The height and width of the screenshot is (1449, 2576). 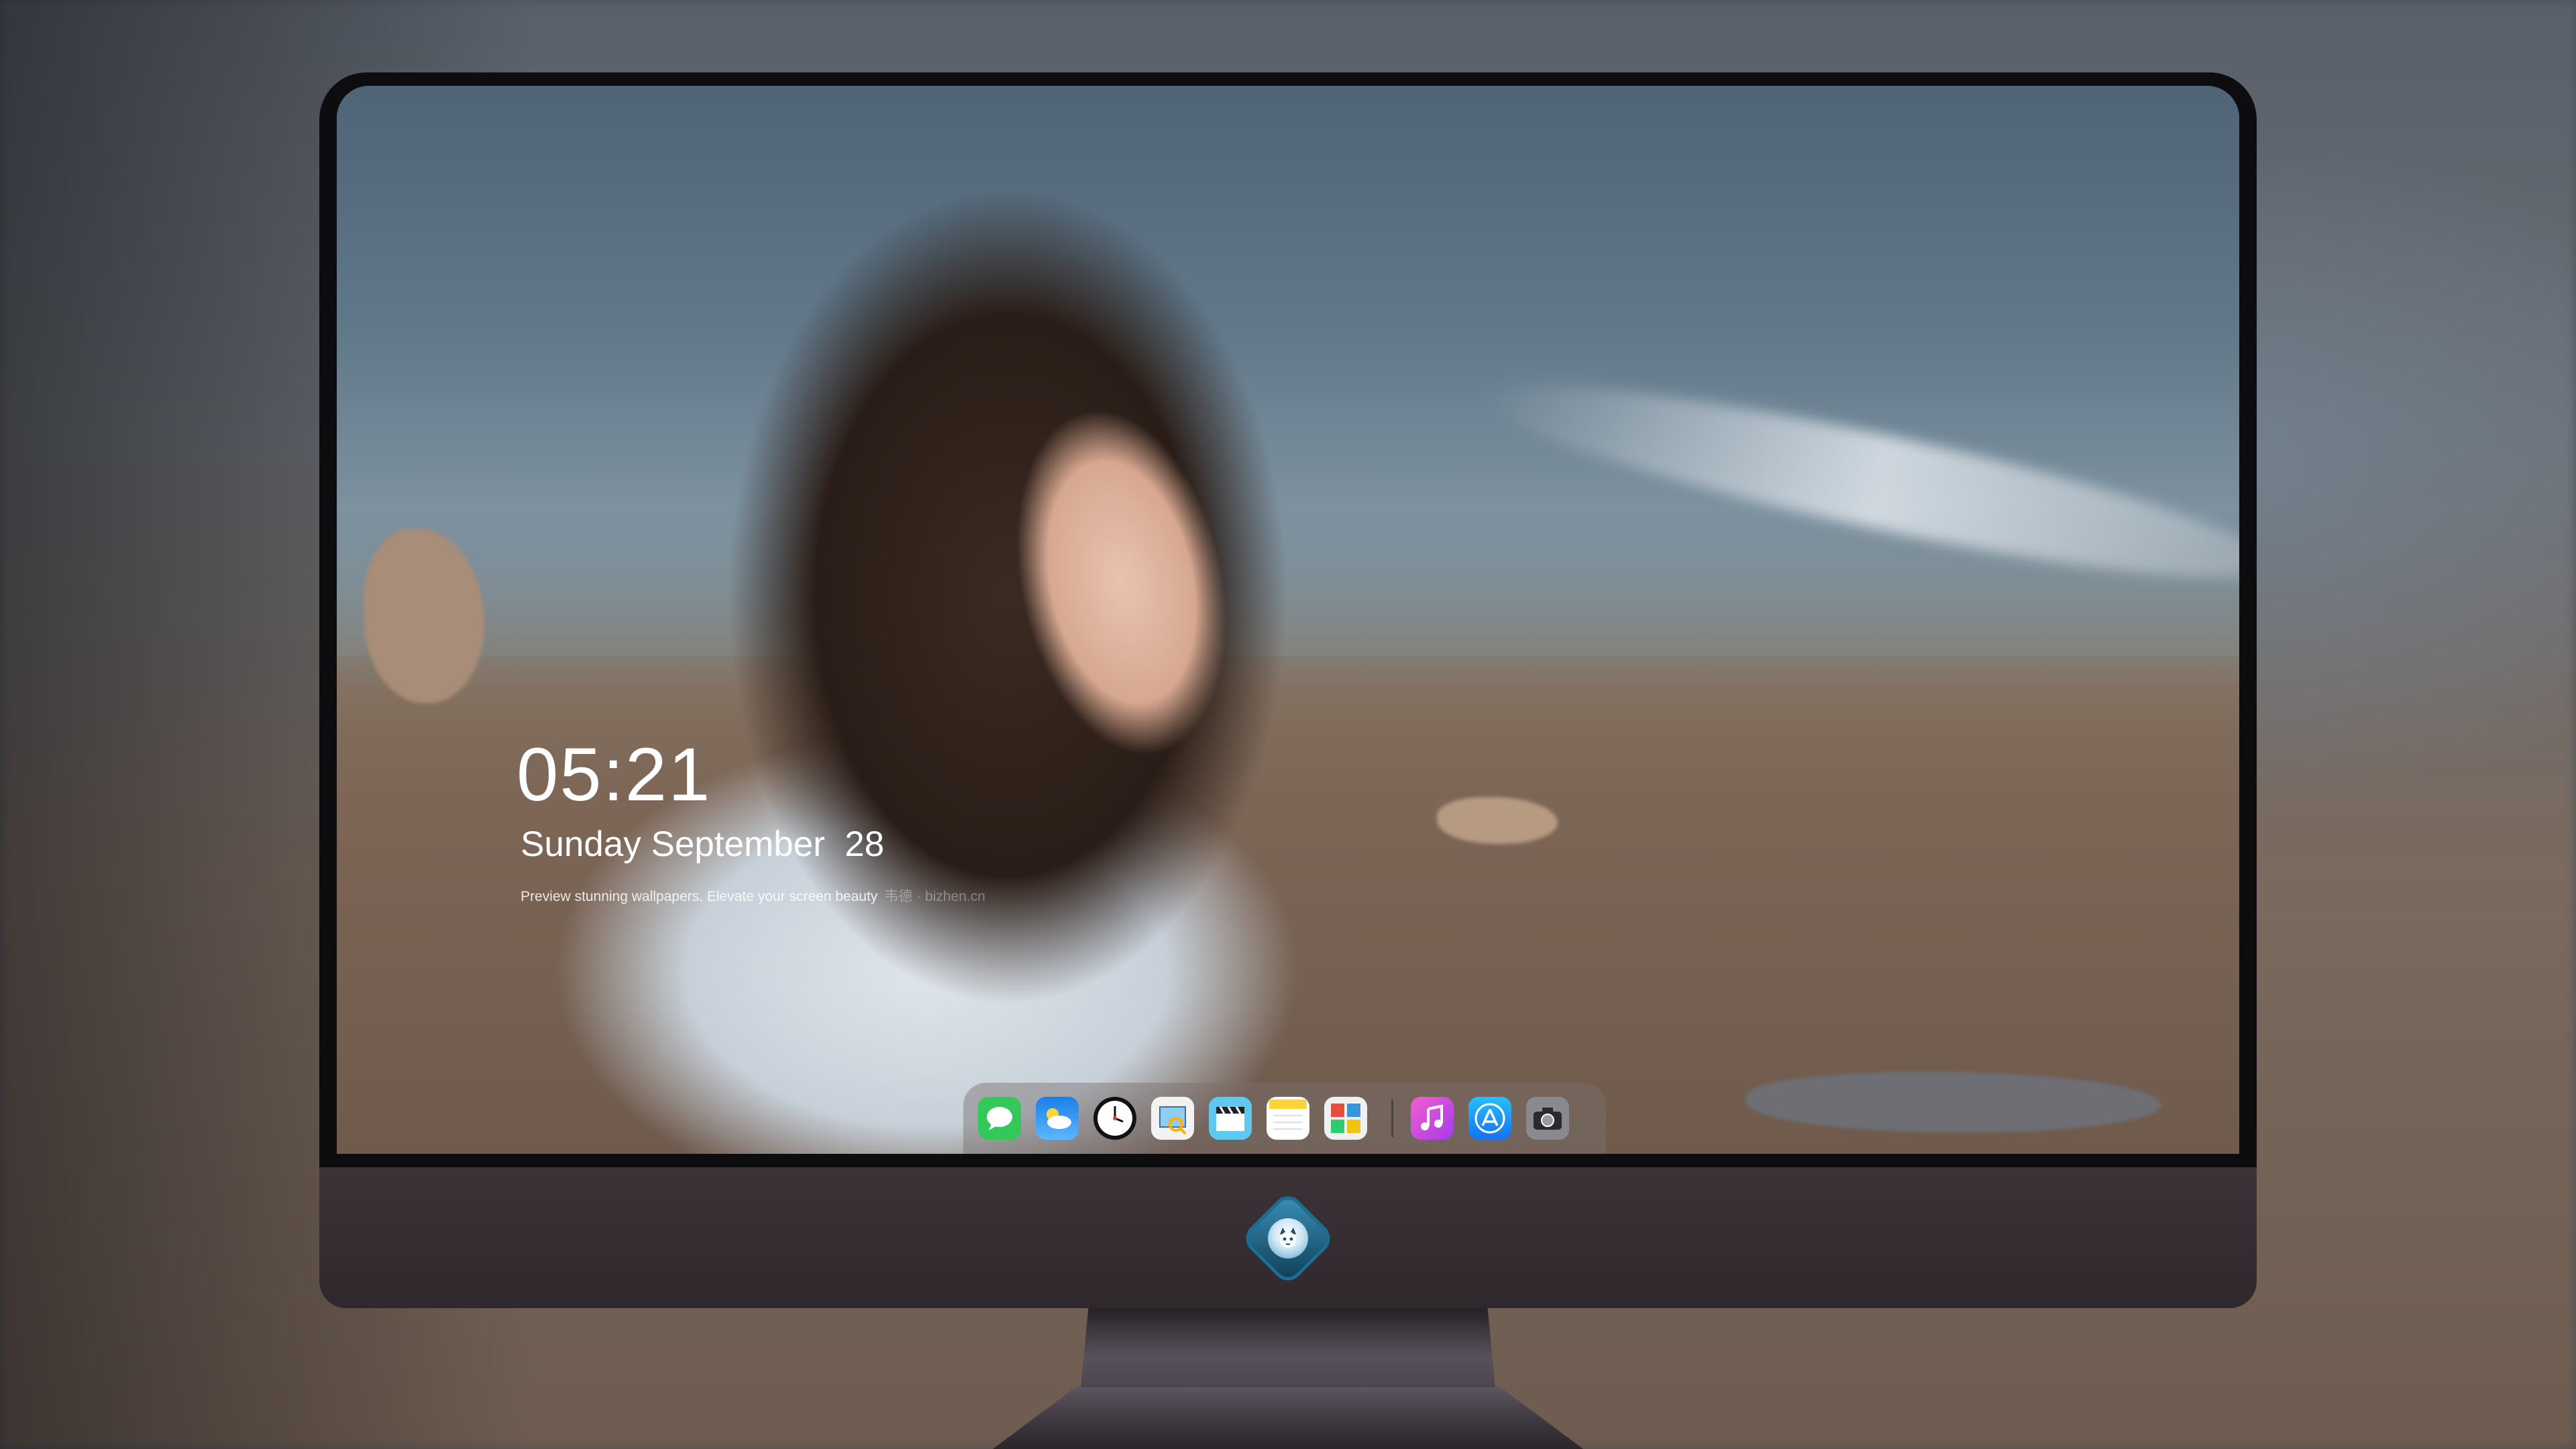 I want to click on bezel-bottom, so click(x=1288, y=1160).